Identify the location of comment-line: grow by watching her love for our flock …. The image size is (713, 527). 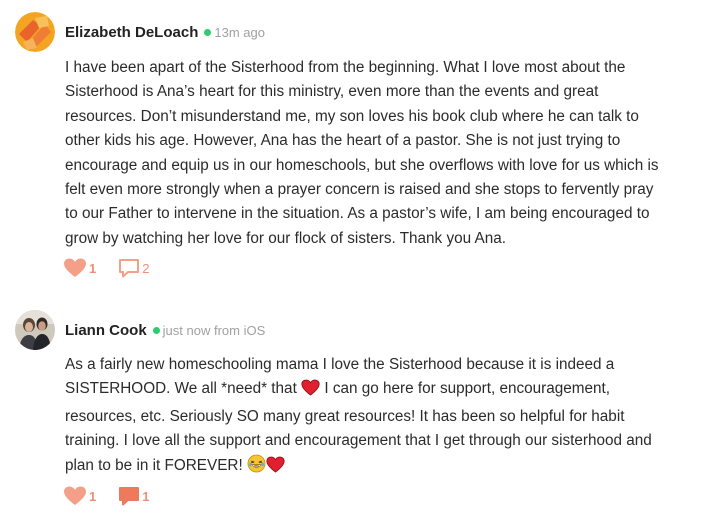
(285, 238).